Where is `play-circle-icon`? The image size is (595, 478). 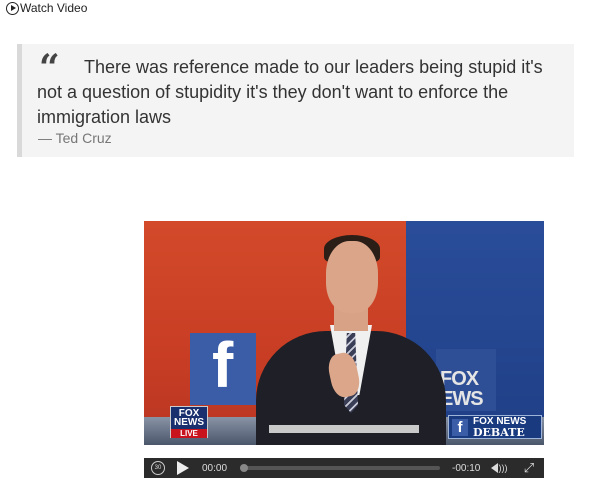
play-circle-icon is located at coordinates (12, 8).